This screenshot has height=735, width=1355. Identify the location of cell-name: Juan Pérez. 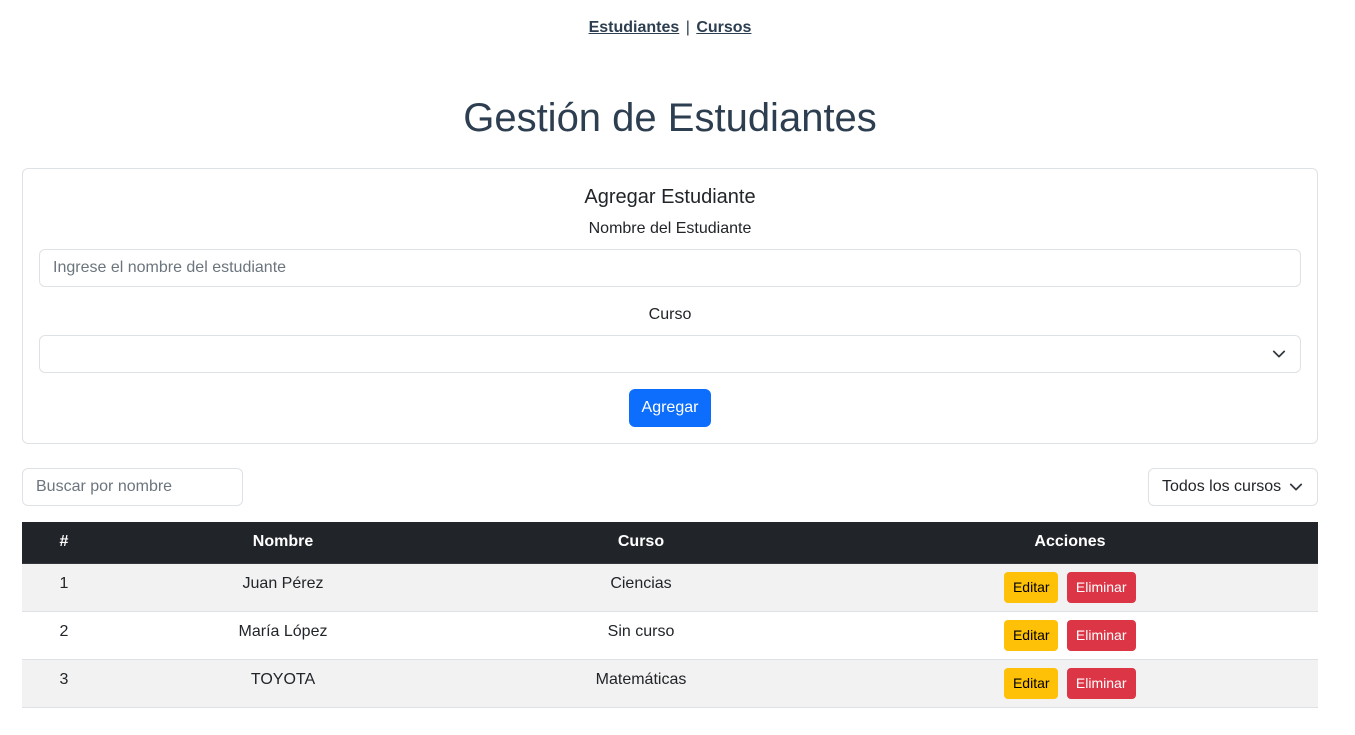
(283, 587).